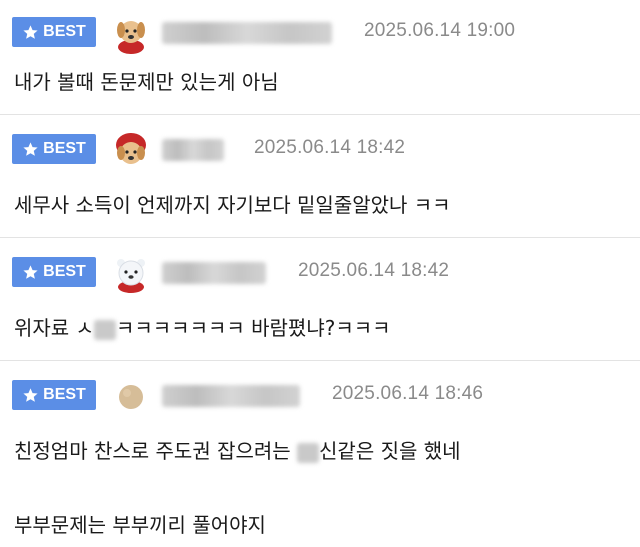 This screenshot has height=547, width=640. I want to click on comment-time: 2025.06.14 18:46, so click(408, 393).